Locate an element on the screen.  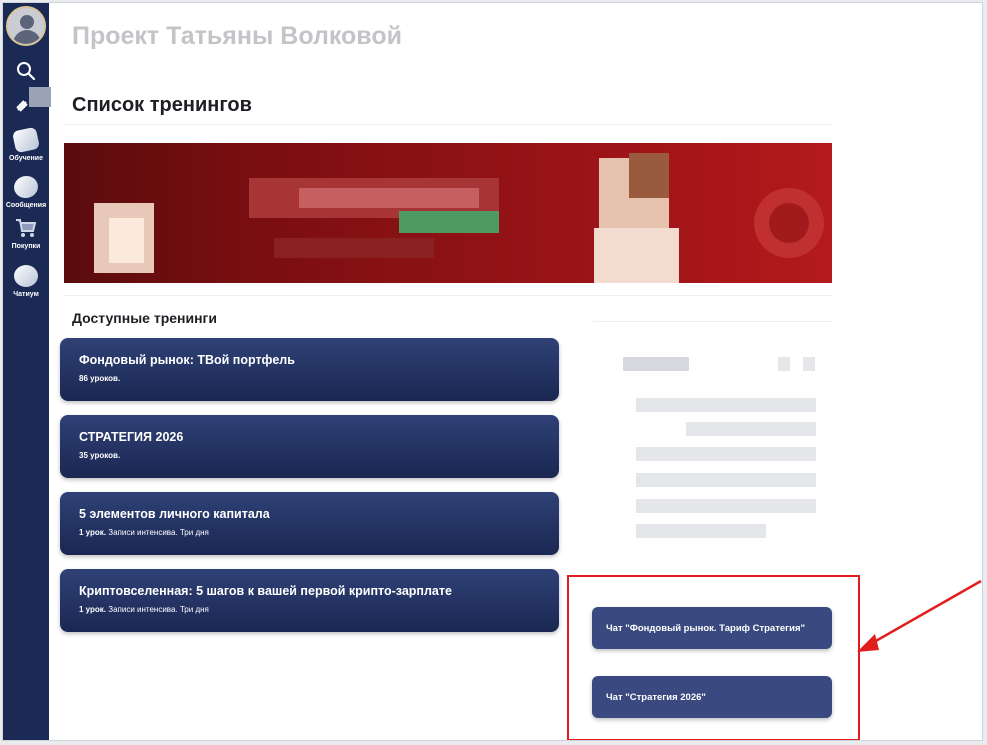
sidebar-item-messages: Сообщения is located at coordinates (26, 191).